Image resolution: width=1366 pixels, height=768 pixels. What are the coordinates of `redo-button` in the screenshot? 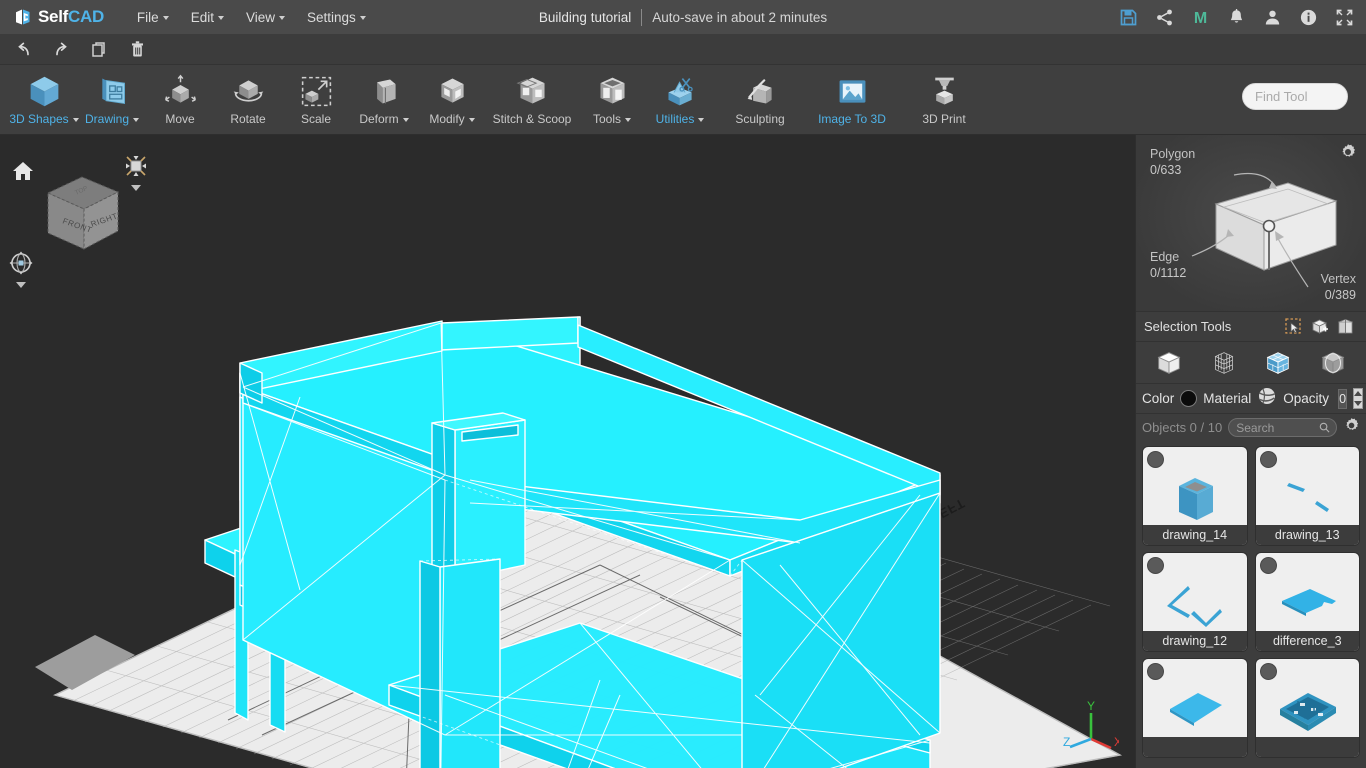 It's located at (61, 49).